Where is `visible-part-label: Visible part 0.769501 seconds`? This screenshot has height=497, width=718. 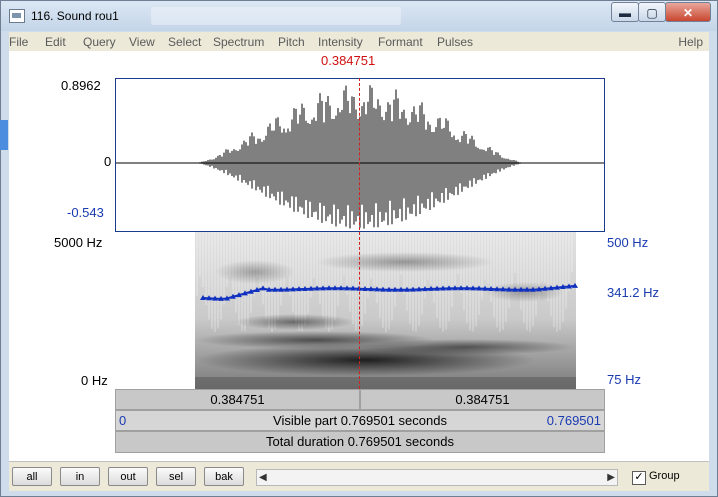 visible-part-label: Visible part 0.769501 seconds is located at coordinates (360, 420).